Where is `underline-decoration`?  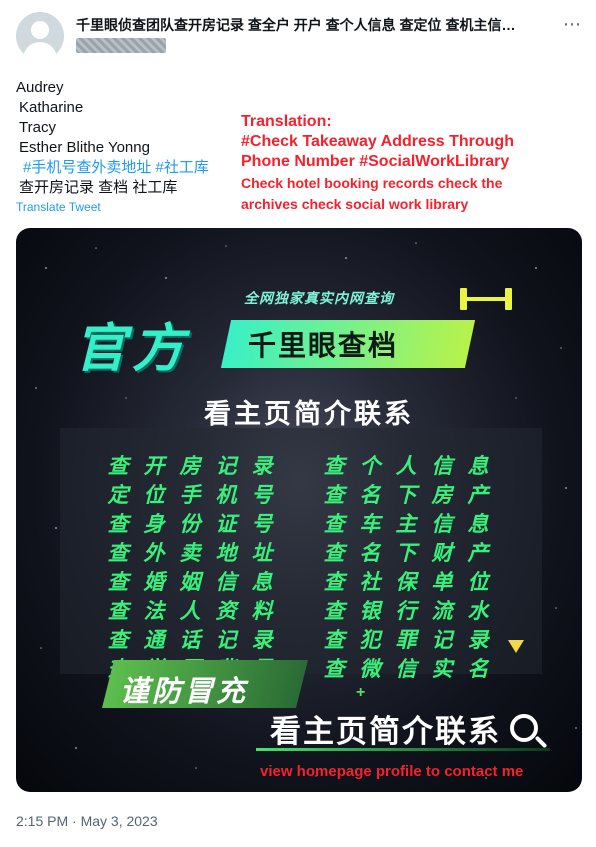
underline-decoration is located at coordinates (403, 749).